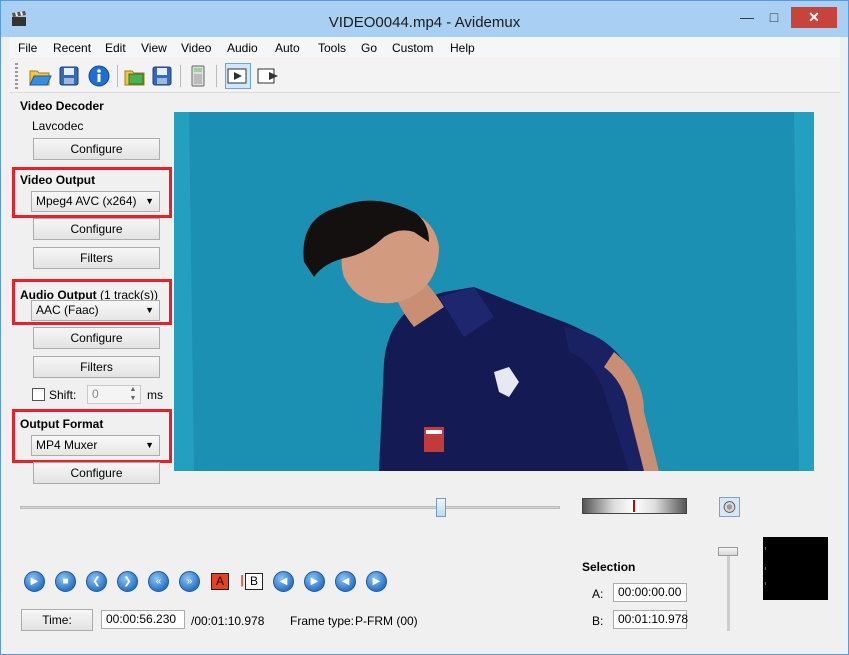 This screenshot has width=849, height=655. I want to click on audio-output-select: AAC (Faac) ▼, so click(95, 310).